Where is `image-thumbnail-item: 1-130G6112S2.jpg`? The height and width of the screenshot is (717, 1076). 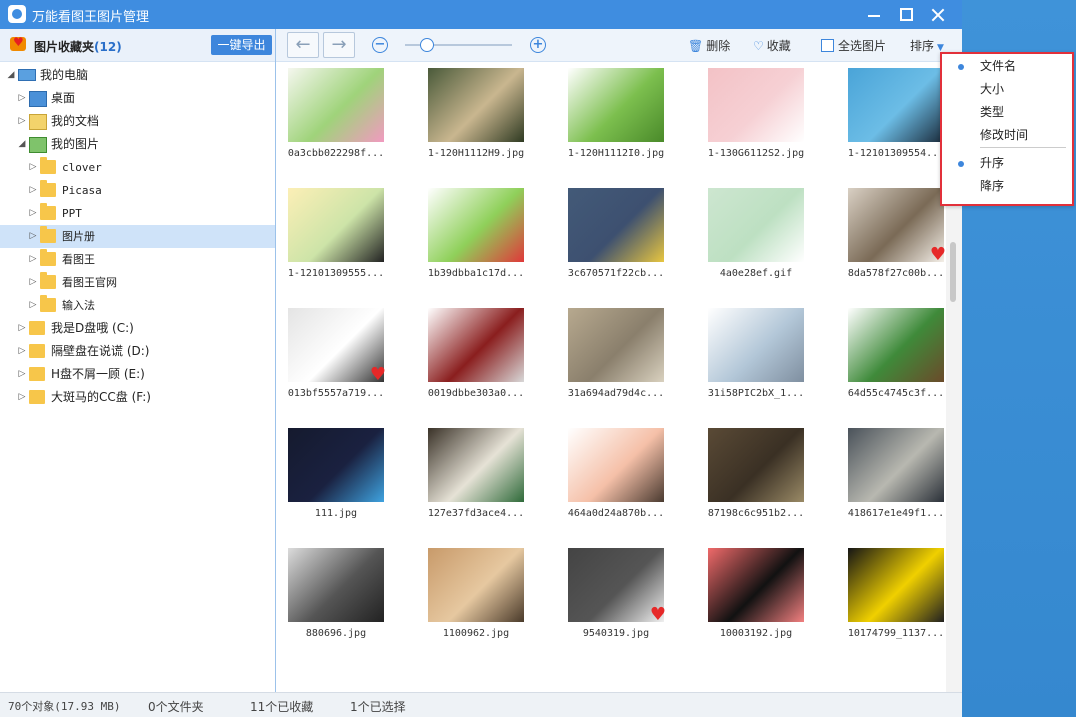
image-thumbnail-item: 1-130G6112S2.jpg is located at coordinates (756, 117).